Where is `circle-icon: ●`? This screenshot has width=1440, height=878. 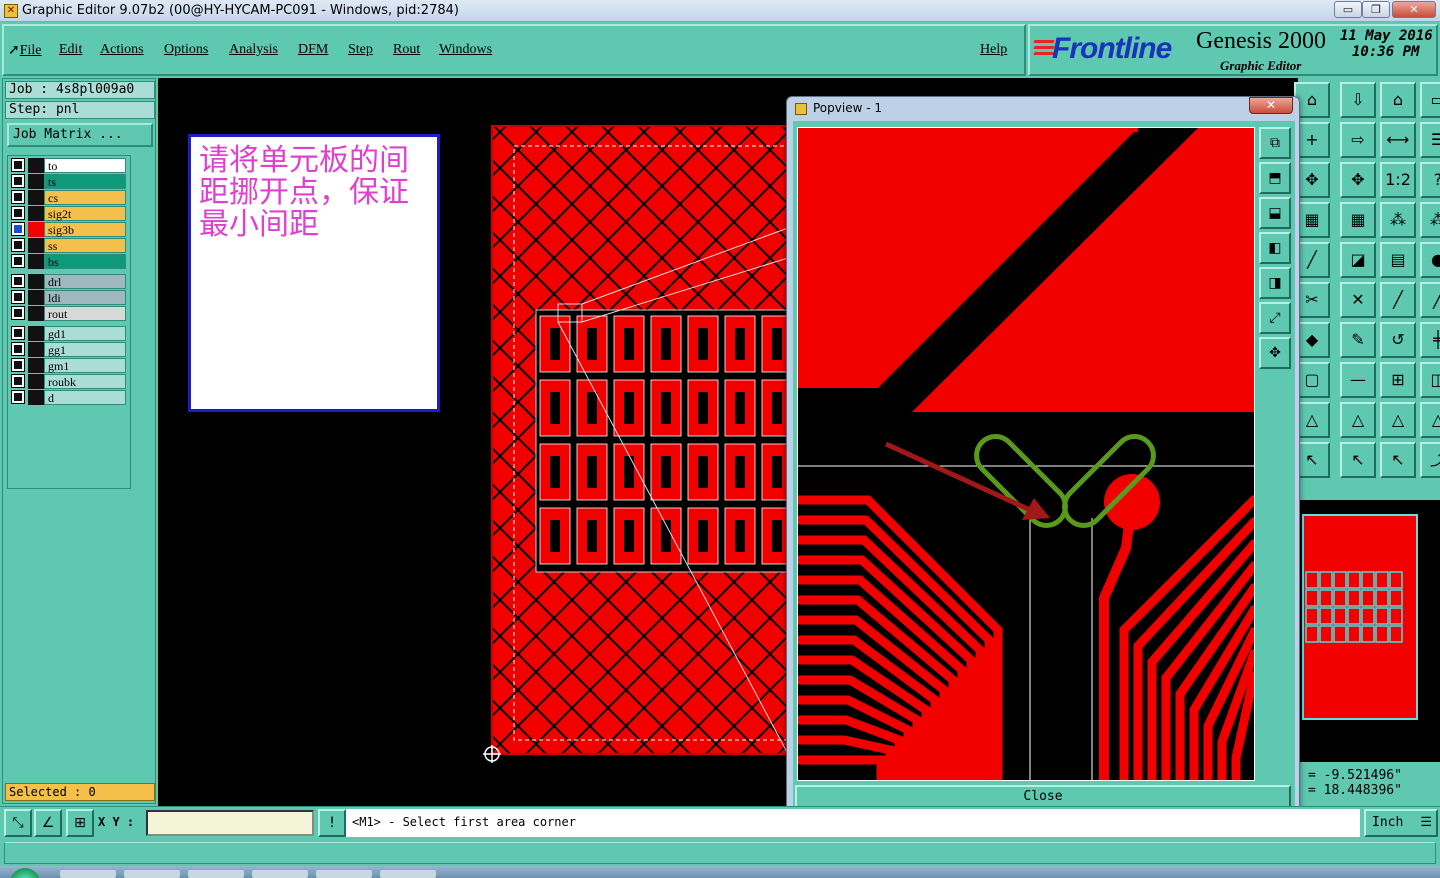
circle-icon: ● is located at coordinates (1430, 260).